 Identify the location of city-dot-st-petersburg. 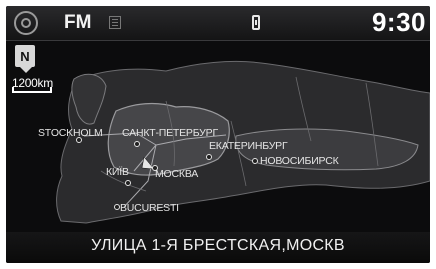
(137, 144).